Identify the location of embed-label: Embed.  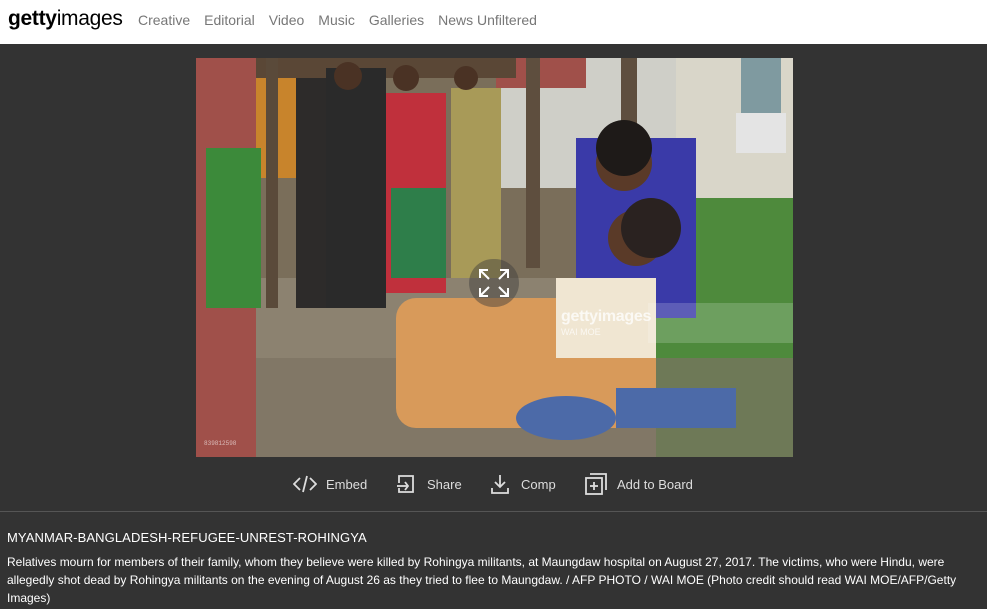
(347, 484).